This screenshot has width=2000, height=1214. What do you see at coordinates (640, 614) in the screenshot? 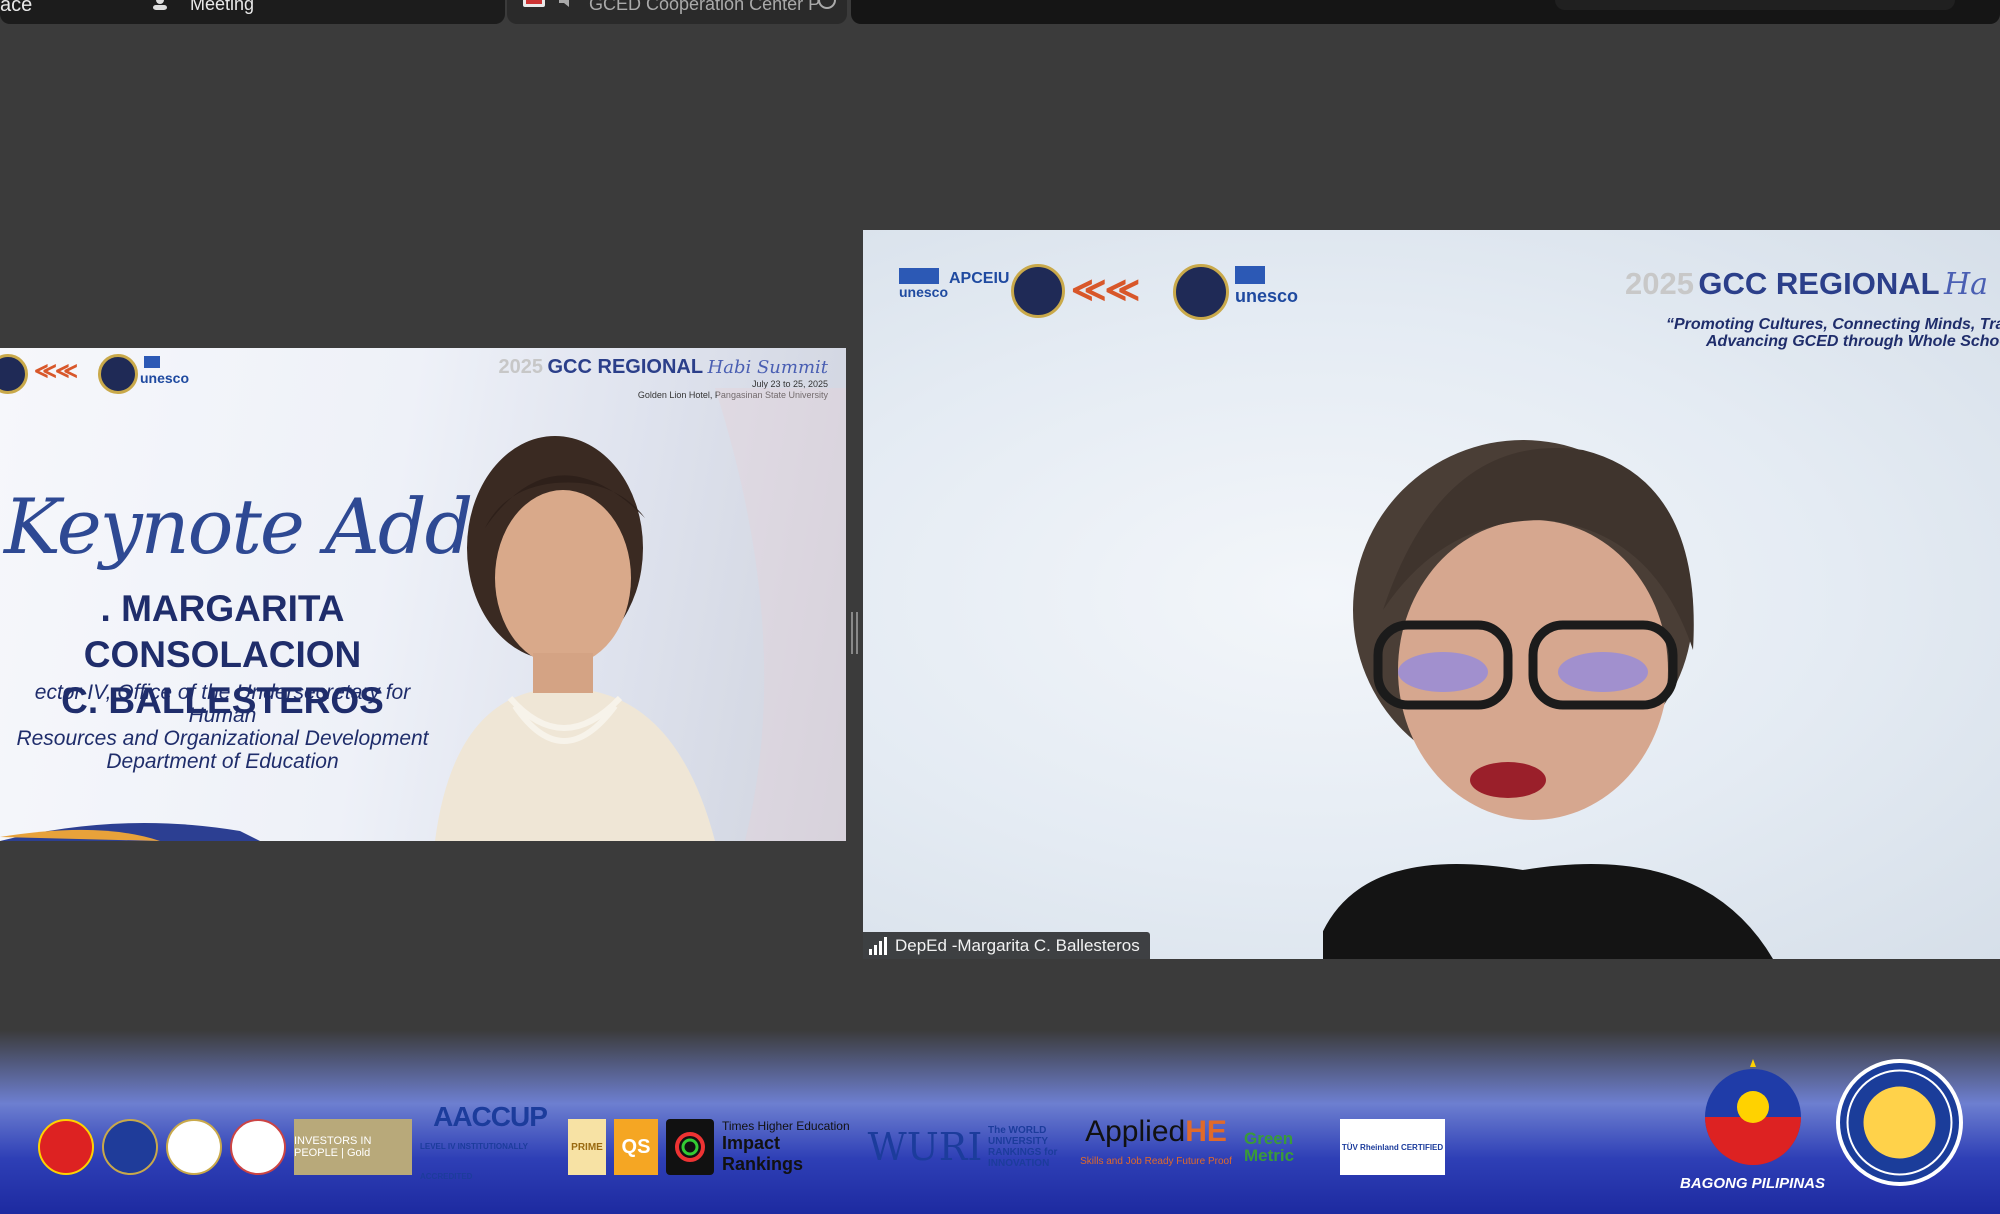
I see `speaker-portrait` at bounding box center [640, 614].